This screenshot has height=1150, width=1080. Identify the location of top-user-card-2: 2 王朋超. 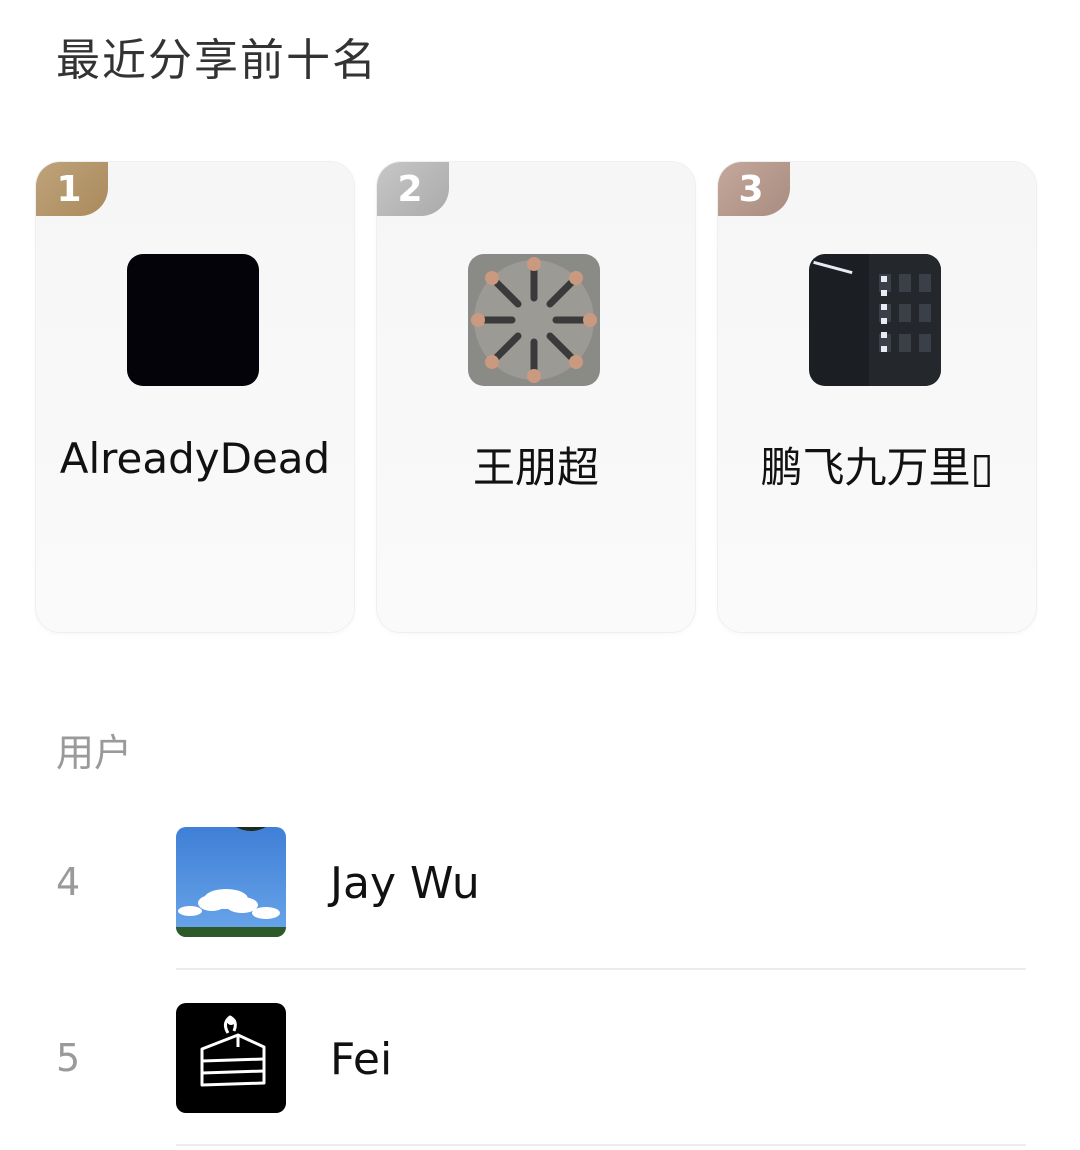
(536, 397).